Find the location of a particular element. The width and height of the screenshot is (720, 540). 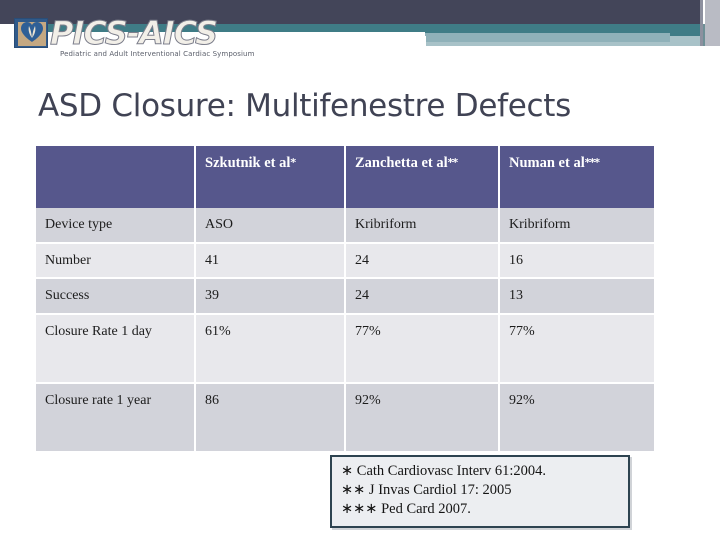

heart-glyph is located at coordinates (32, 32).